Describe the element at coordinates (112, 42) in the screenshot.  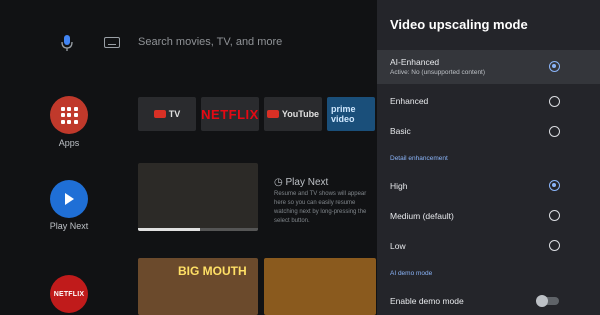
I see `keyboard-icon` at that location.